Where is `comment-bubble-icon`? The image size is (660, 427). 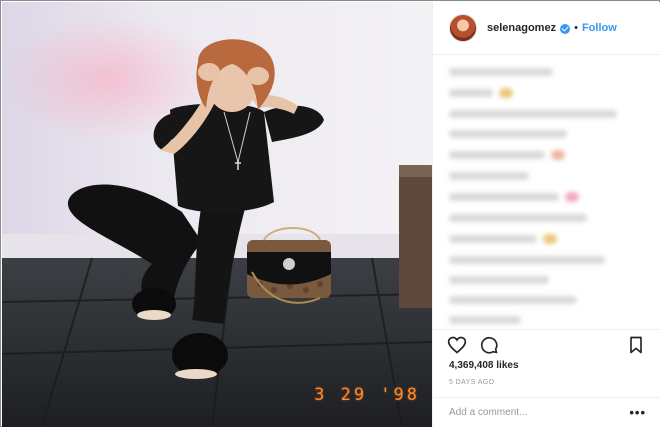 comment-bubble-icon is located at coordinates (489, 345).